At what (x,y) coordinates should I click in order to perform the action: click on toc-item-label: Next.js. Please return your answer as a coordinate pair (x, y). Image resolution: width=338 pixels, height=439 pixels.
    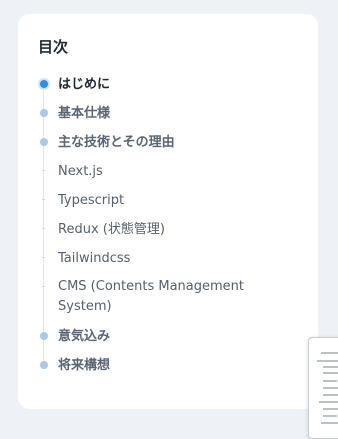
    Looking at the image, I should click on (80, 171).